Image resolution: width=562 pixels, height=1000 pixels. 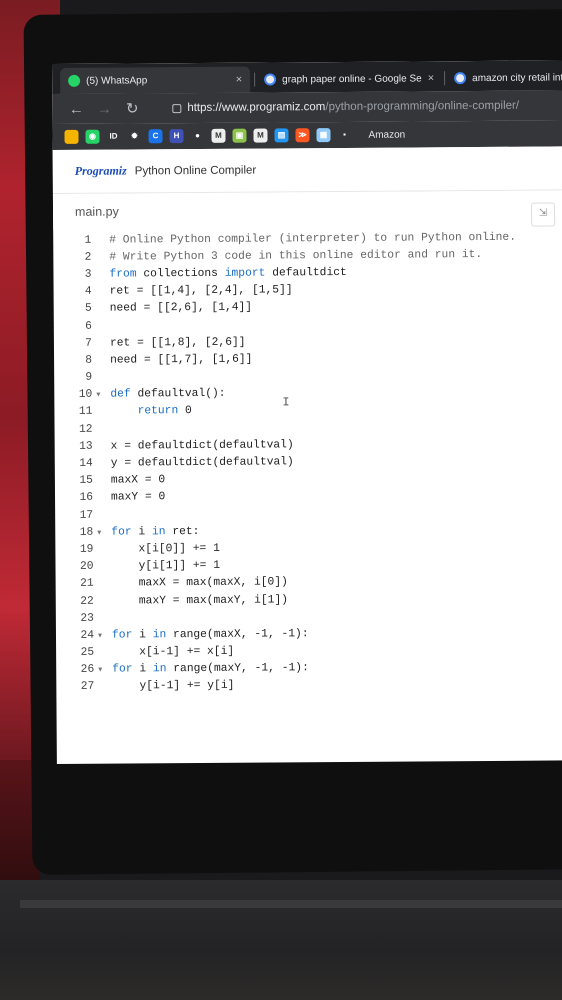 I want to click on code-line: 27 y[i-1] += y[i], so click(x=309, y=685).